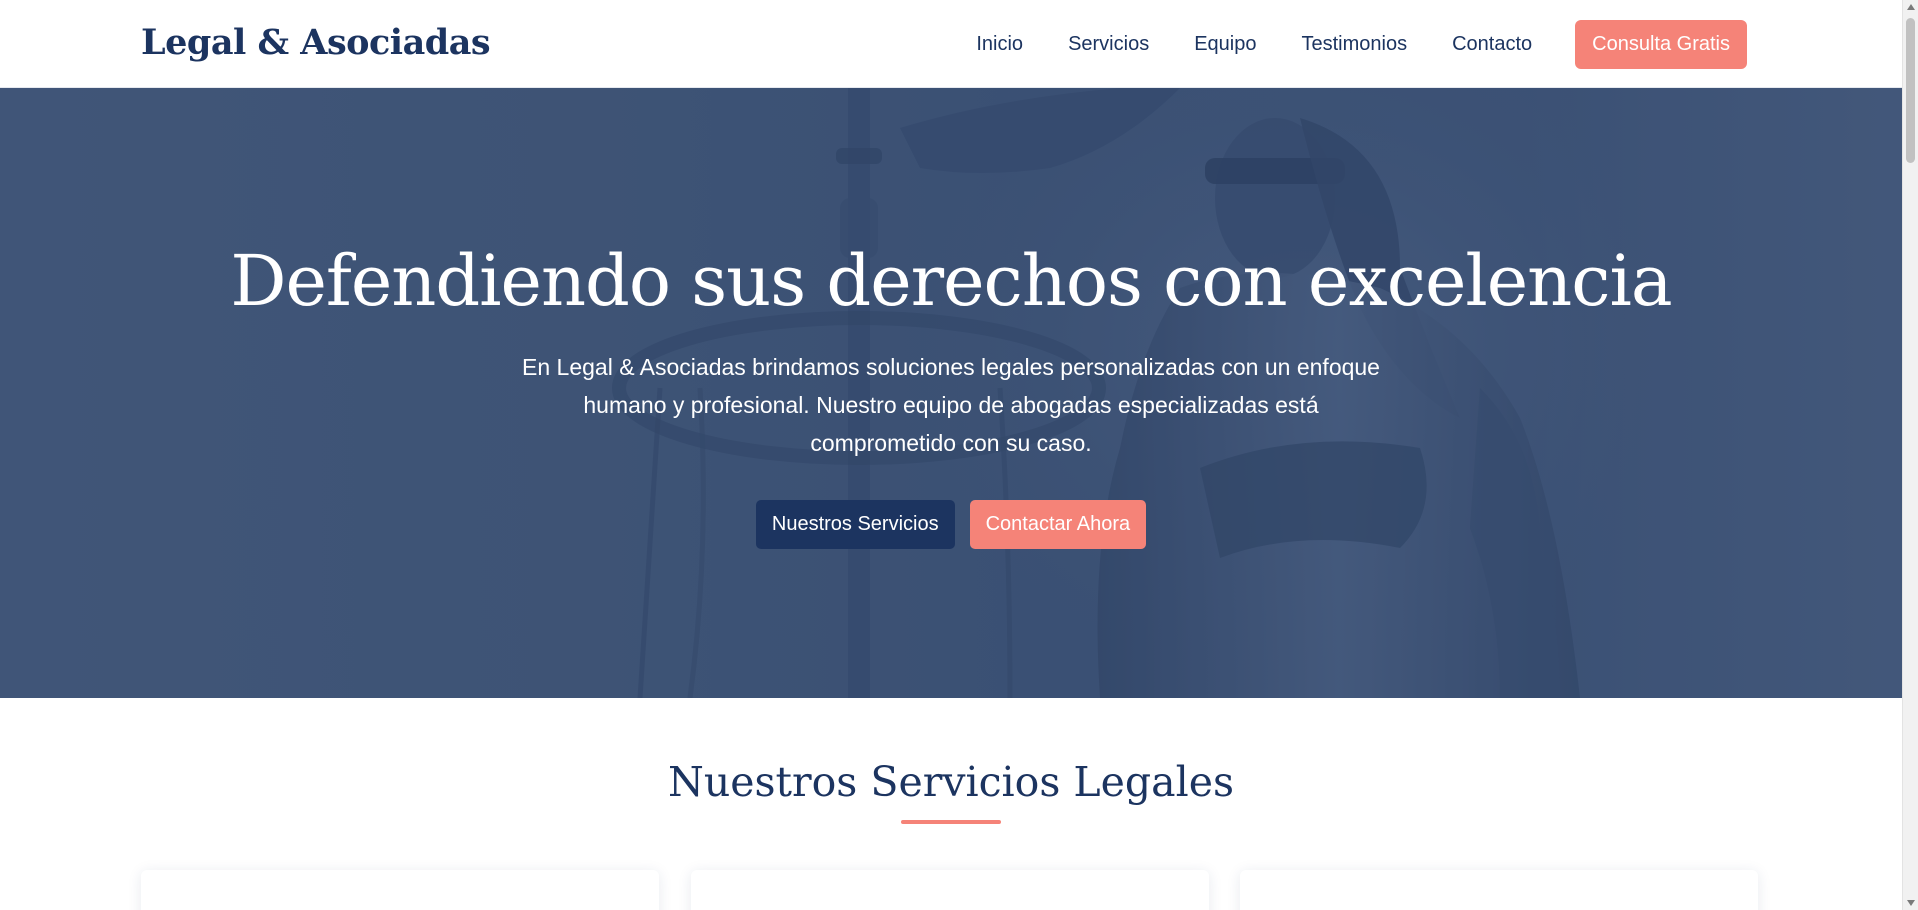 Image resolution: width=1918 pixels, height=910 pixels. I want to click on nav-link-contacto: Contacto, so click(1492, 44).